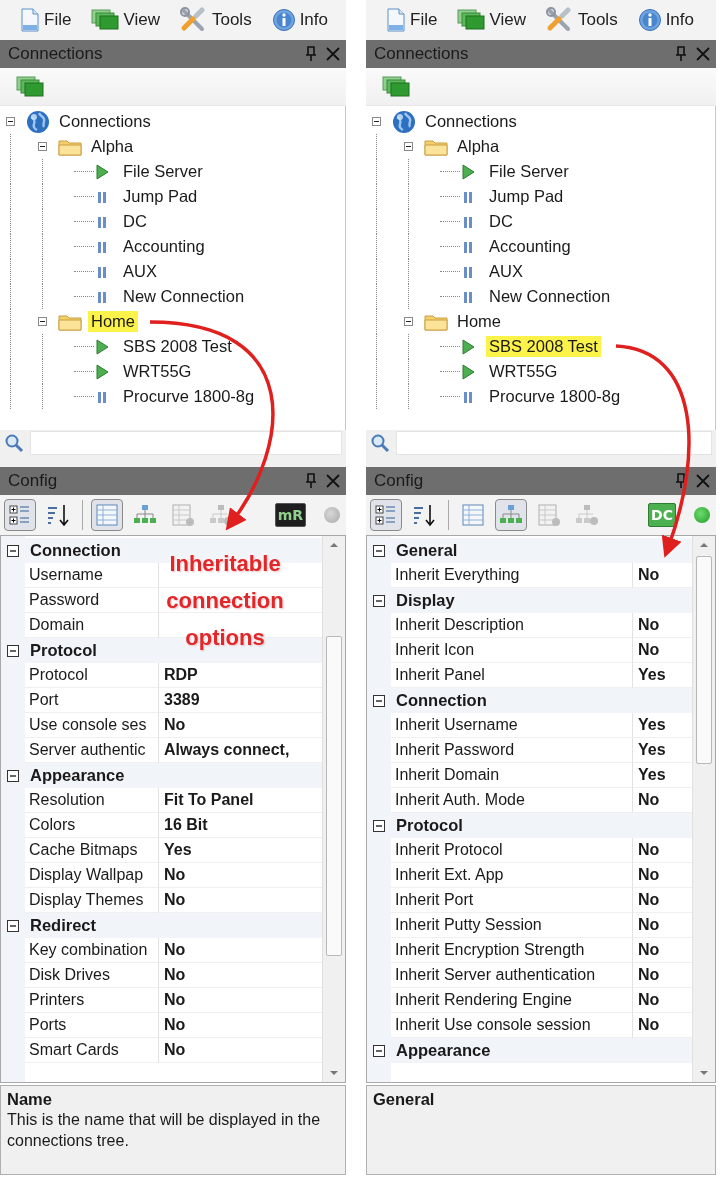 The height and width of the screenshot is (1179, 720). Describe the element at coordinates (512, 775) in the screenshot. I see `property-name: Inherit Domain` at that location.